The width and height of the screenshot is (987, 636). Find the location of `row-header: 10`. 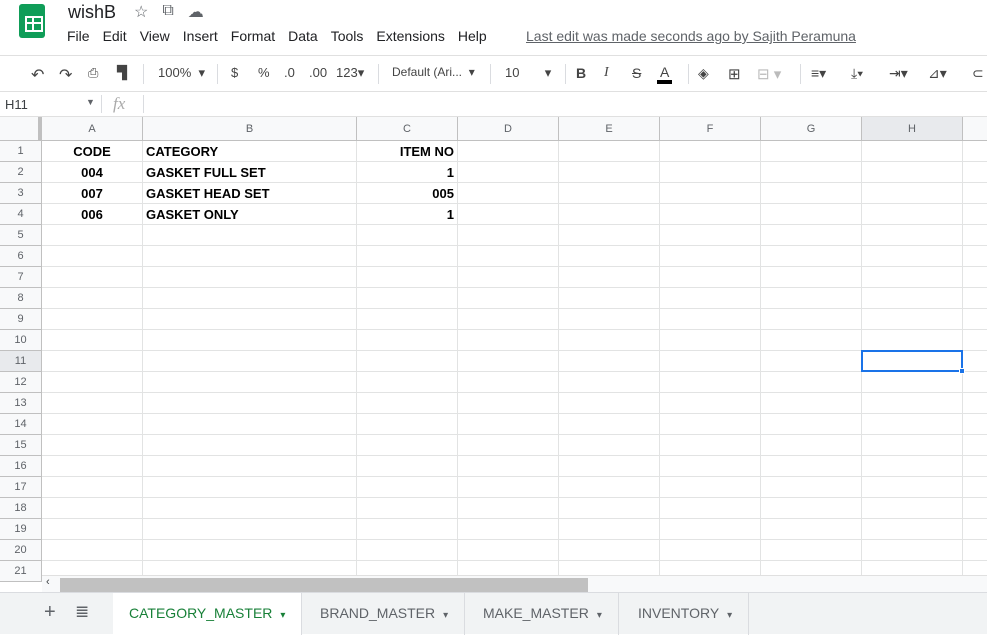

row-header: 10 is located at coordinates (21, 340).